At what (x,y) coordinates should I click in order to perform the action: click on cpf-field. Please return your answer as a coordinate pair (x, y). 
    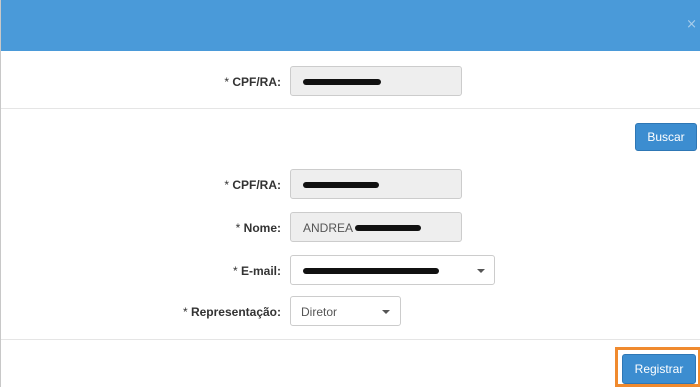
    Looking at the image, I should click on (376, 184).